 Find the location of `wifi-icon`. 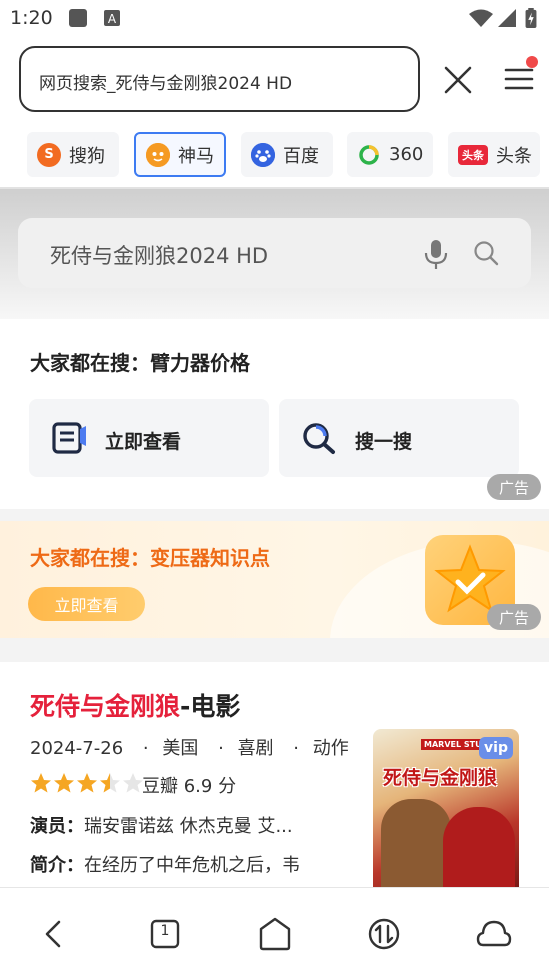

wifi-icon is located at coordinates (481, 18).